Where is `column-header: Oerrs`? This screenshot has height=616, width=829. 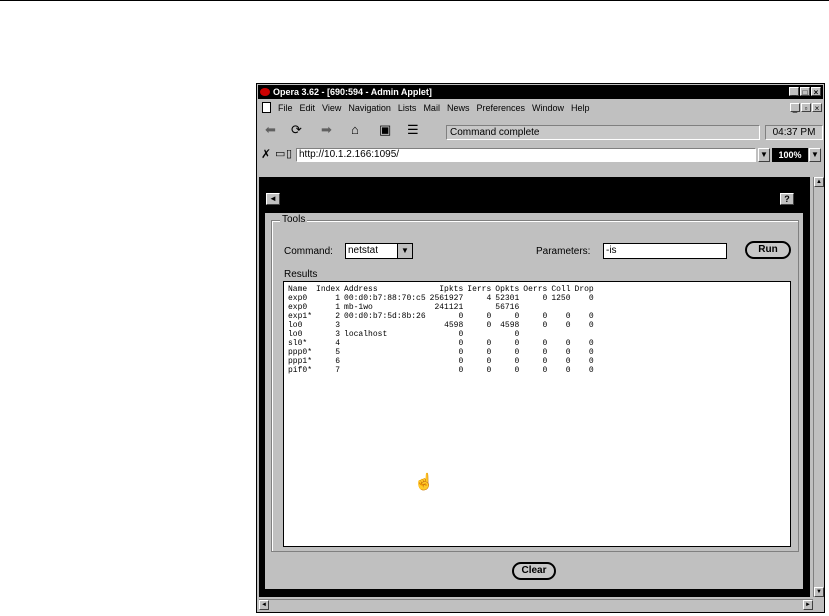 column-header: Oerrs is located at coordinates (535, 289).